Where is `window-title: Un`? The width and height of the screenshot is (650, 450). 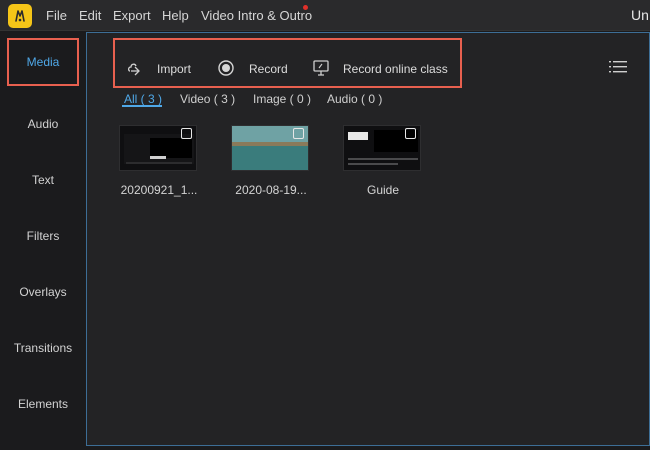
window-title: Un is located at coordinates (640, 15).